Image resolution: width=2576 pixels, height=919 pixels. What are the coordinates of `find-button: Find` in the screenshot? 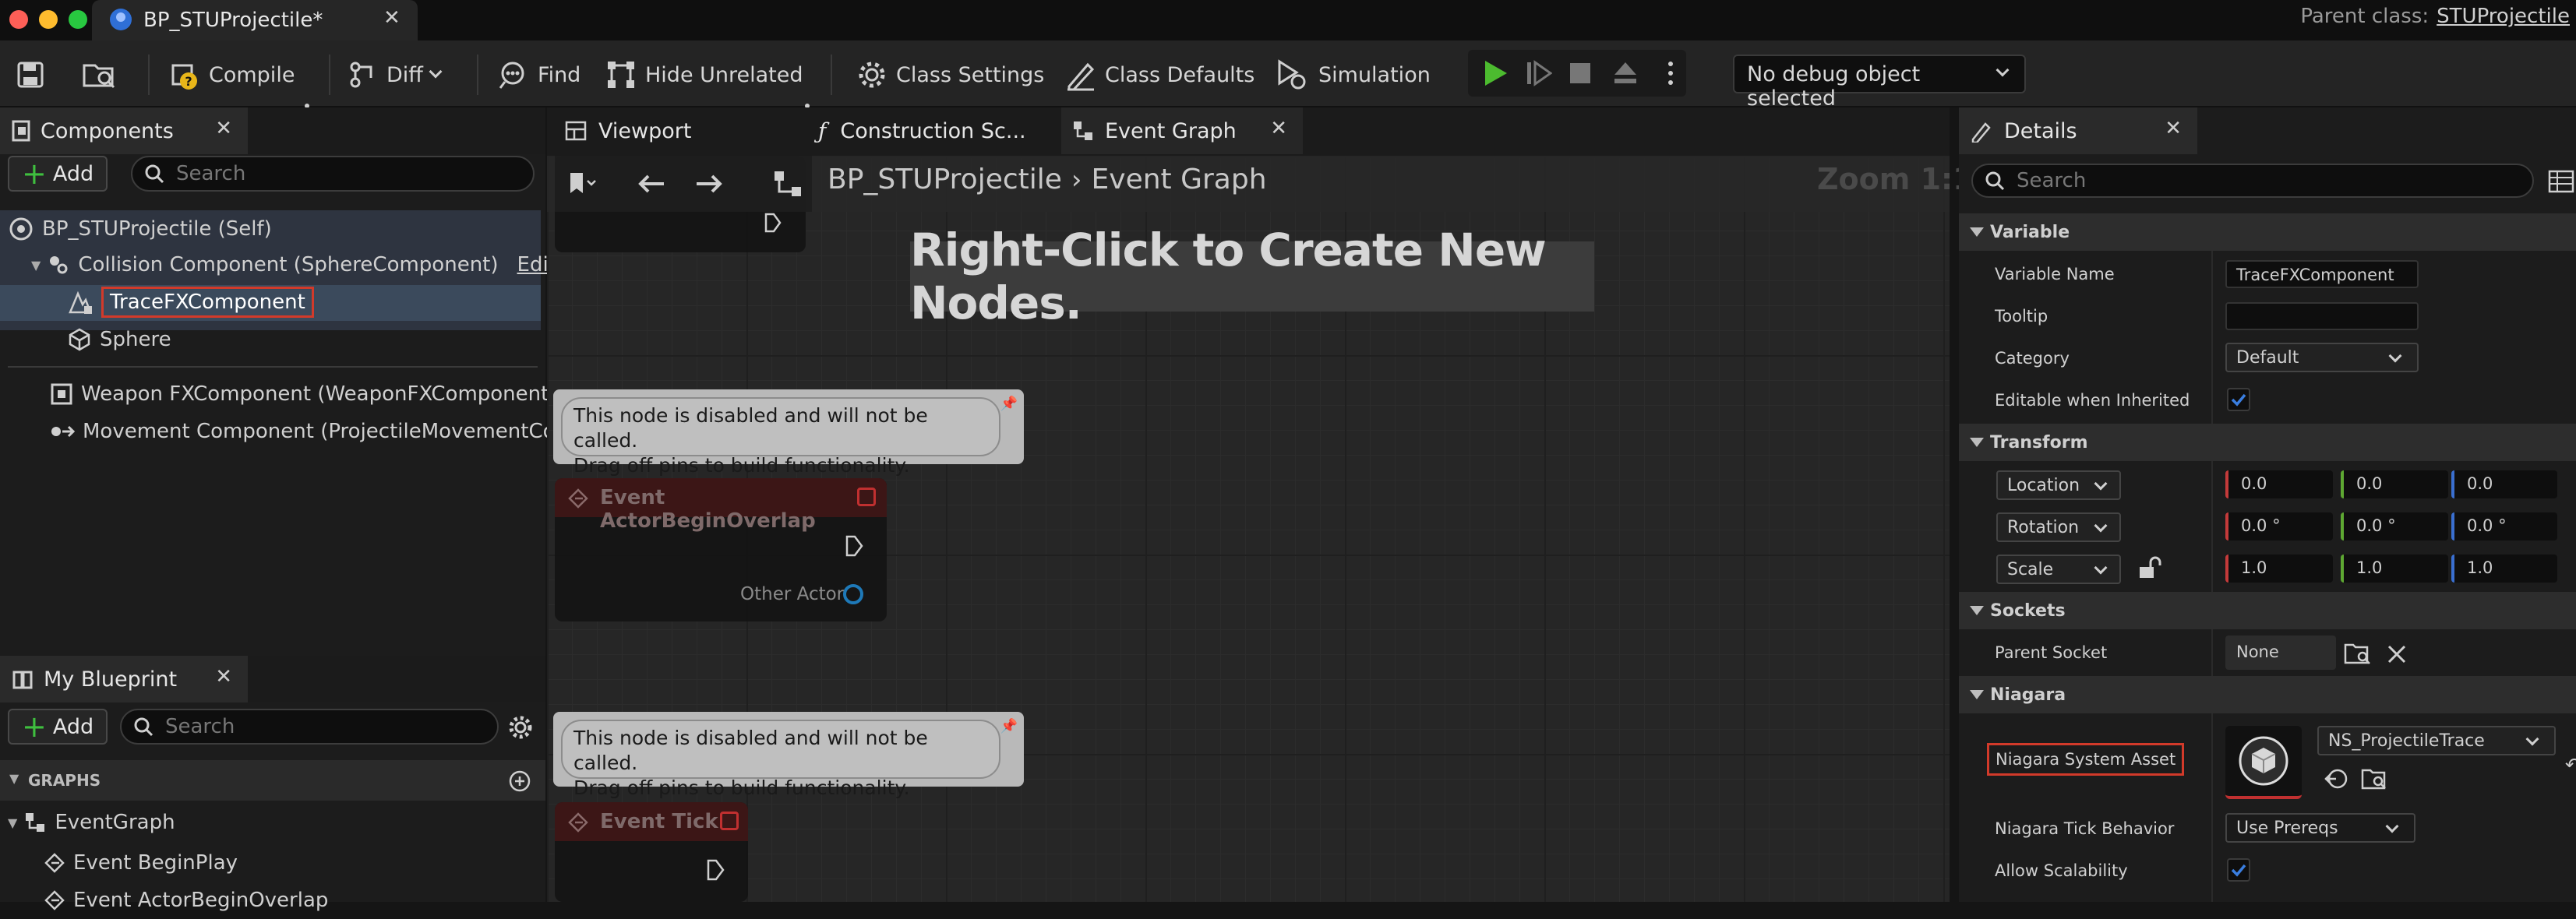 It's located at (538, 75).